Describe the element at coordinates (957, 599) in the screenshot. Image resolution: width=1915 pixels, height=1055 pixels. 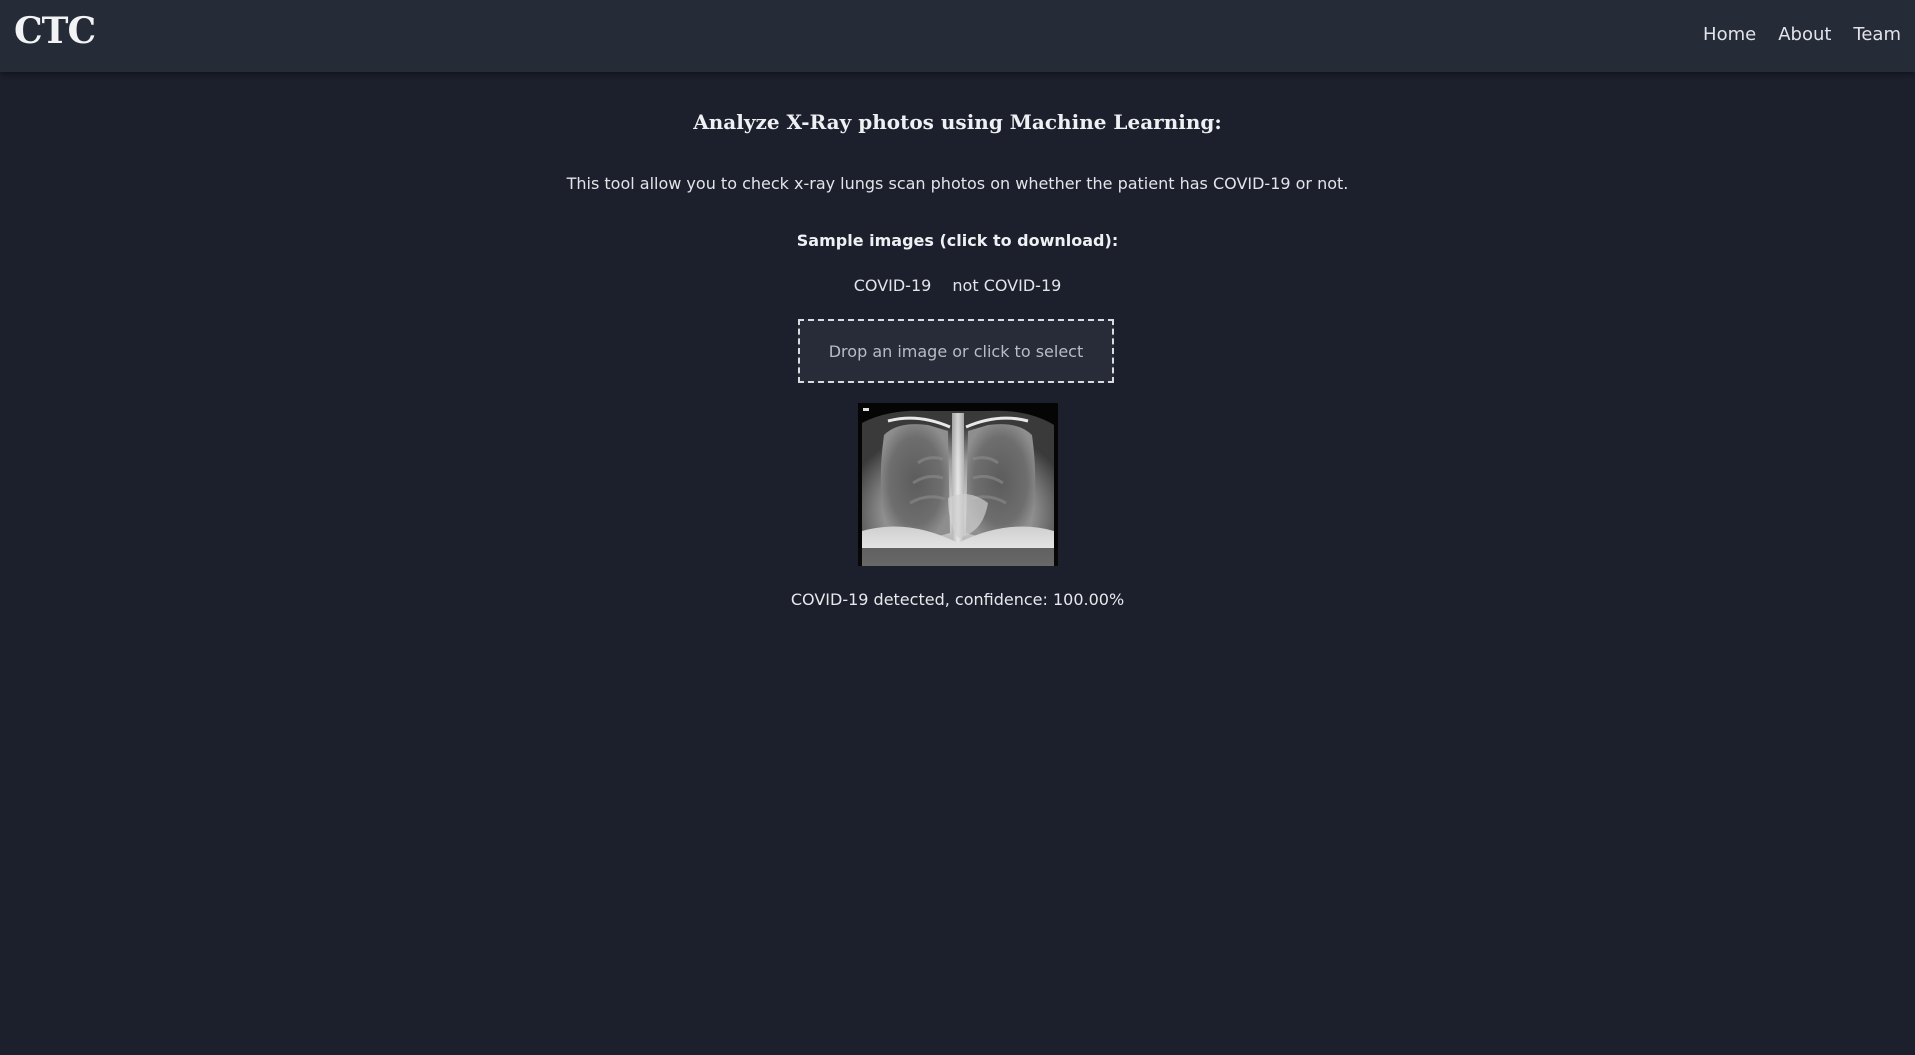
I see `prediction-result: COVID-19 detected, confidence: 100.00%` at that location.